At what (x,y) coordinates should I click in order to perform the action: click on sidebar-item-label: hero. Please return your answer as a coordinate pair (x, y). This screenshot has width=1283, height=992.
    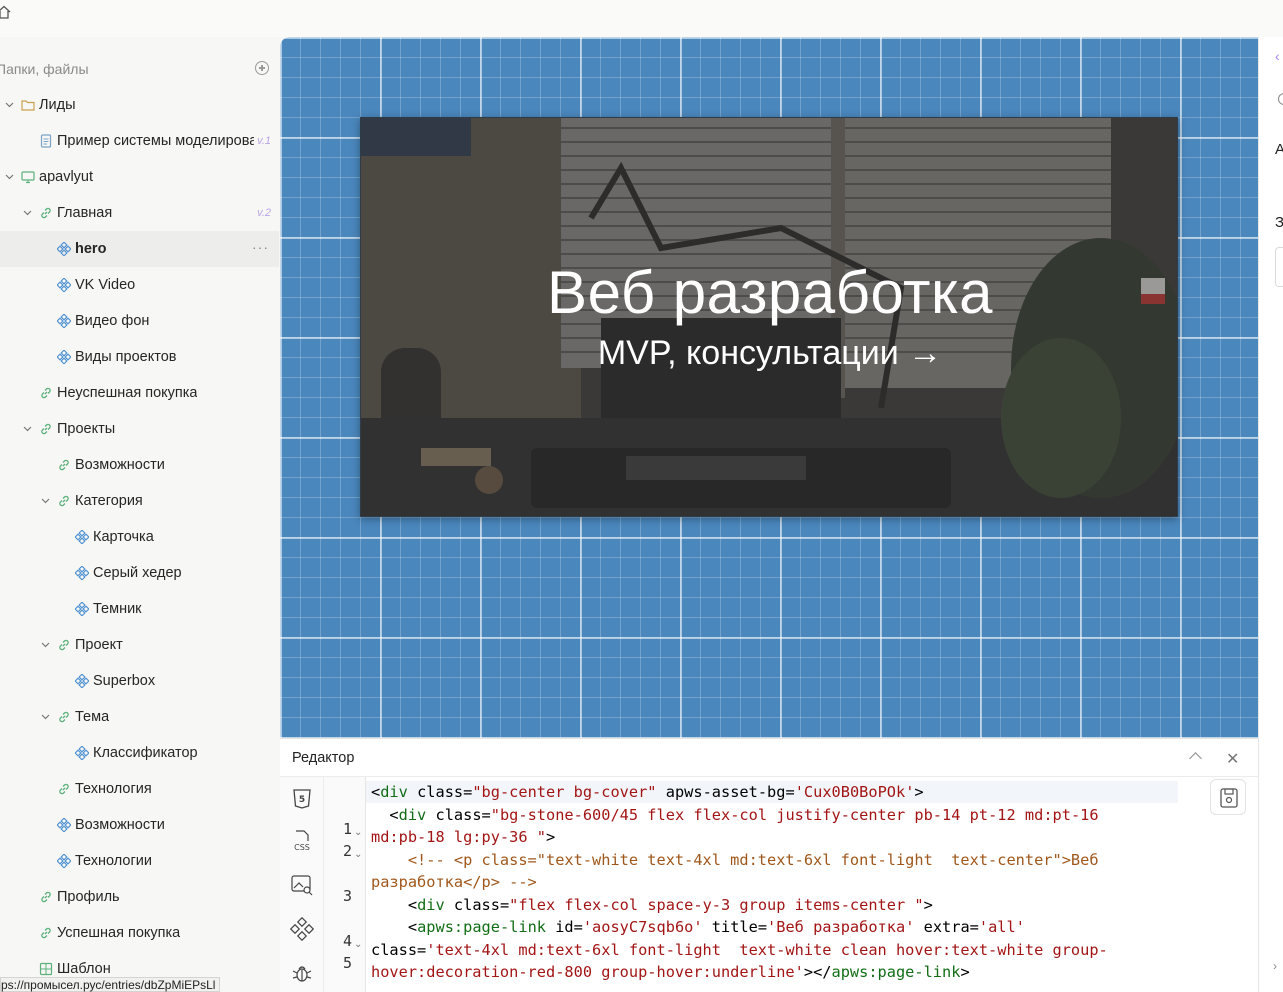
    Looking at the image, I should click on (91, 249).